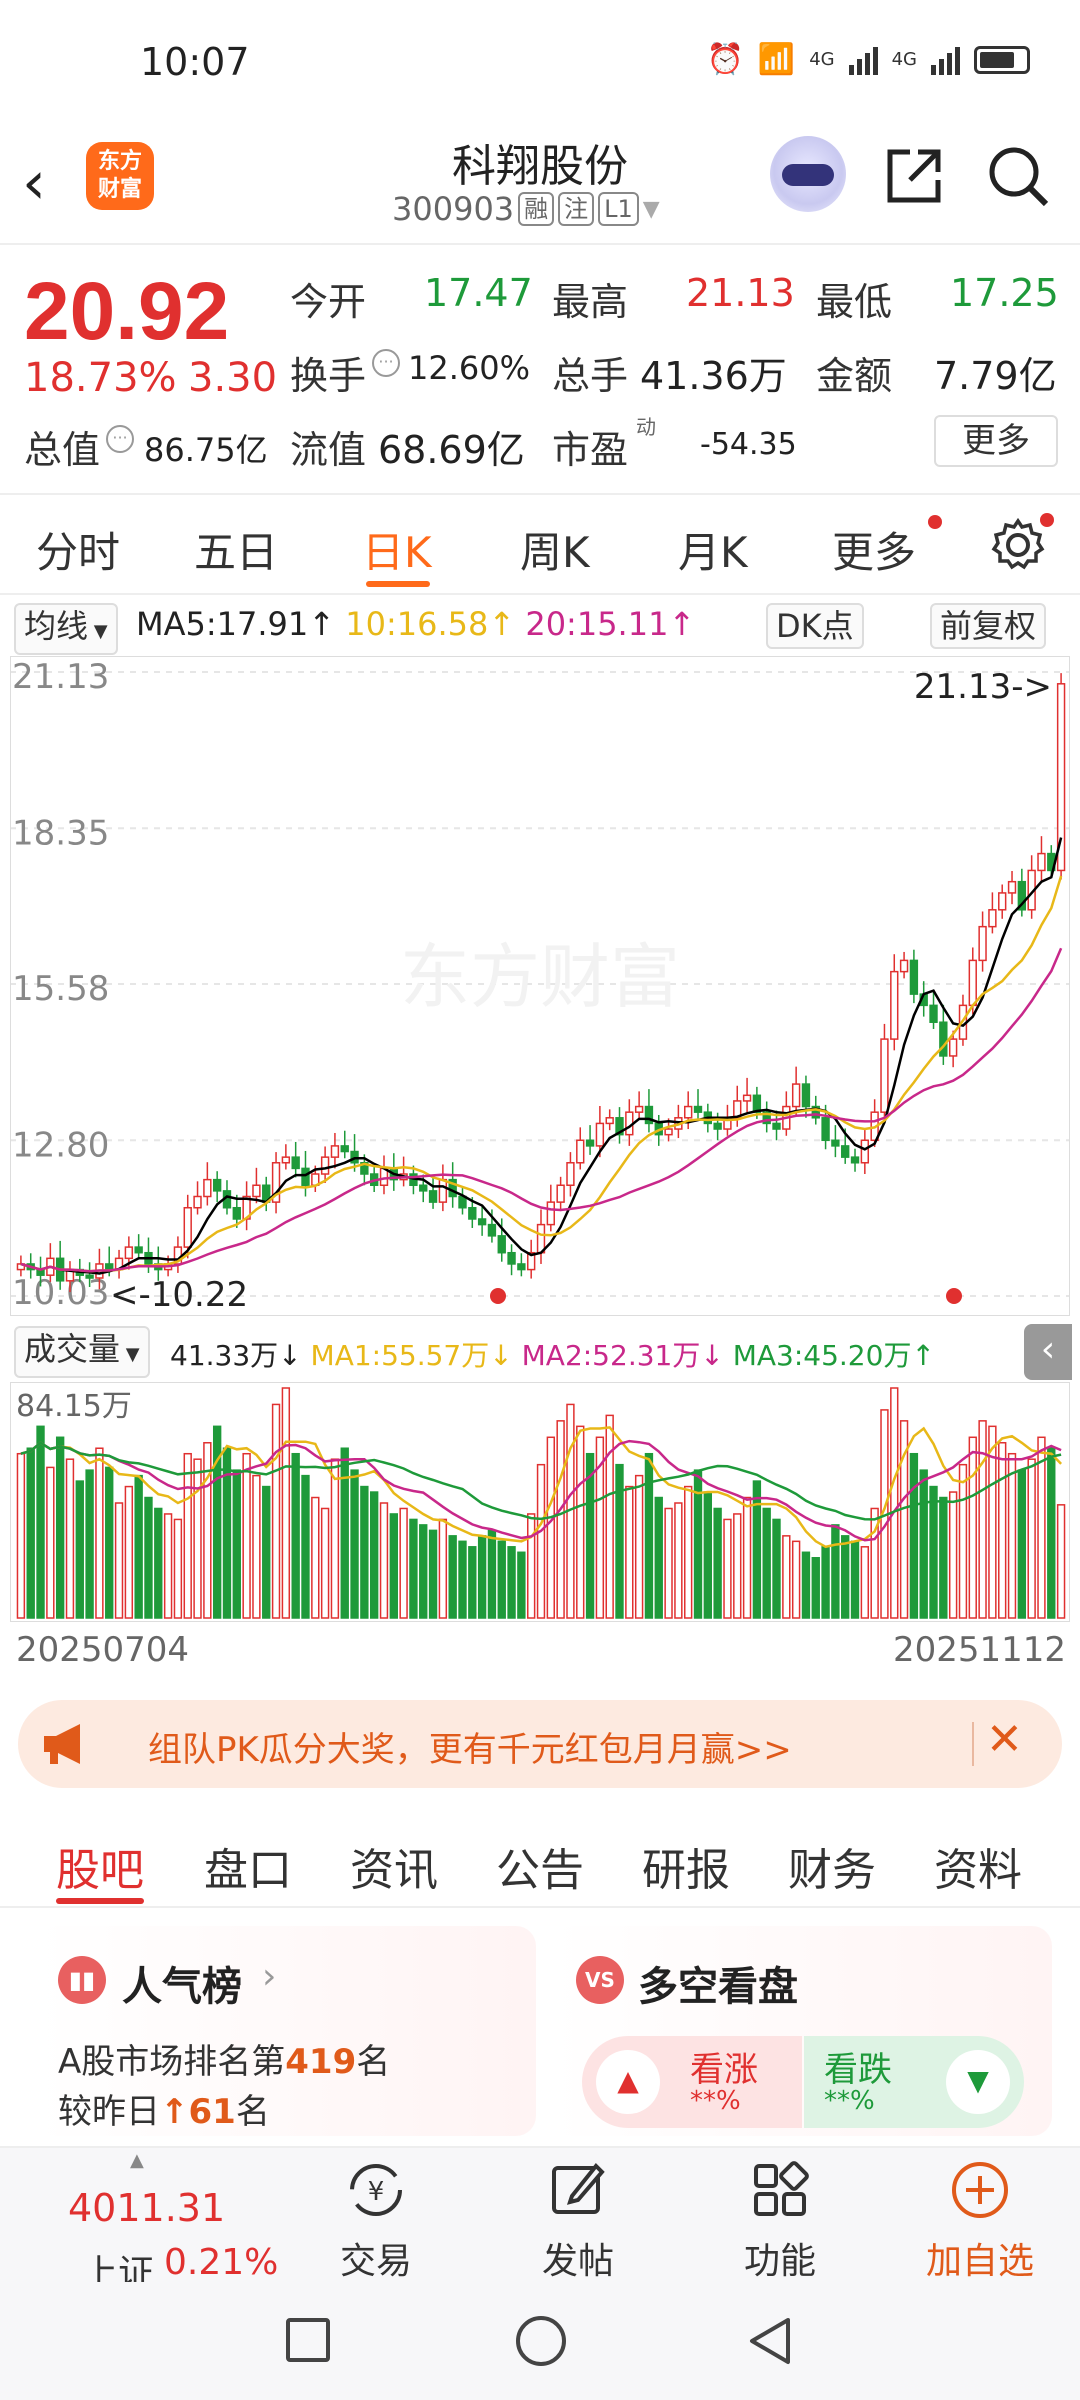 The height and width of the screenshot is (2400, 1080). I want to click on popularity-card: ▮▮ 人气榜 › A股市场排名第419名 较昨日↑61名, so click(286, 2031).